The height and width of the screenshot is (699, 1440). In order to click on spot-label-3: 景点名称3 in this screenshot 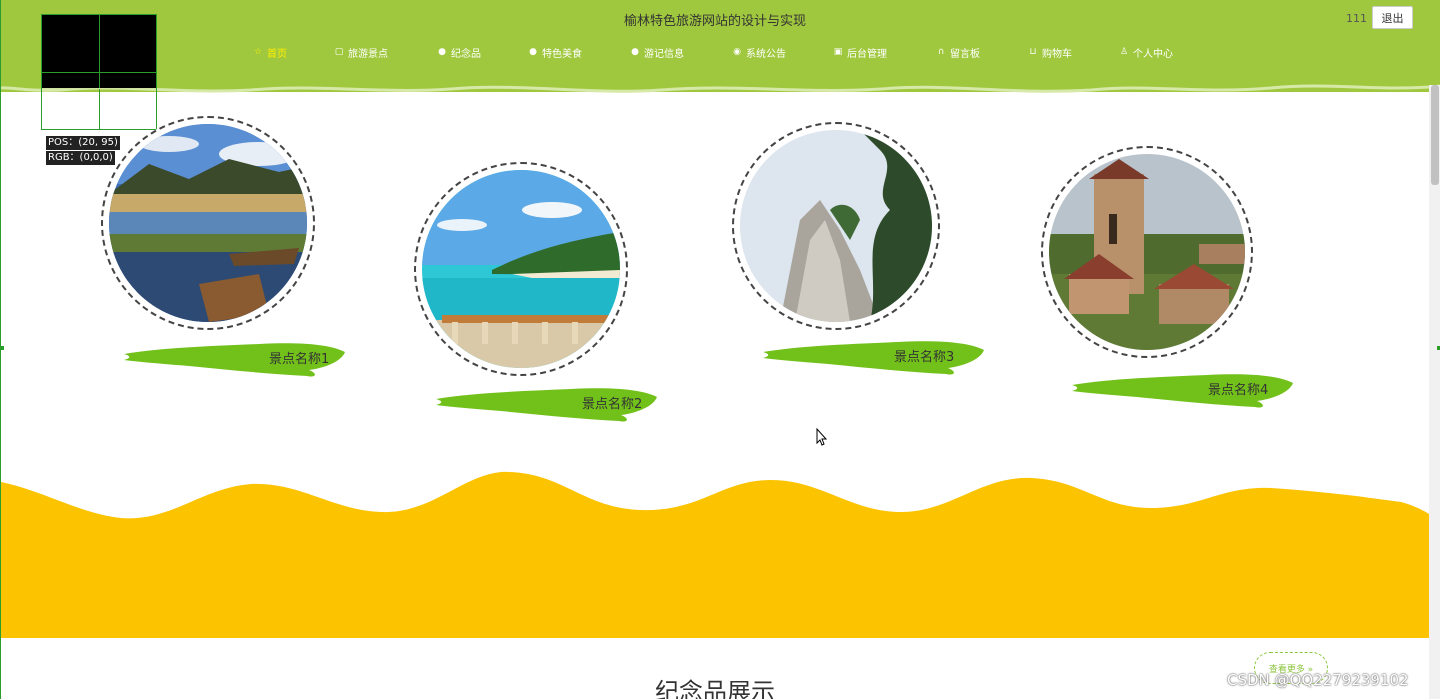, I will do `click(924, 355)`.